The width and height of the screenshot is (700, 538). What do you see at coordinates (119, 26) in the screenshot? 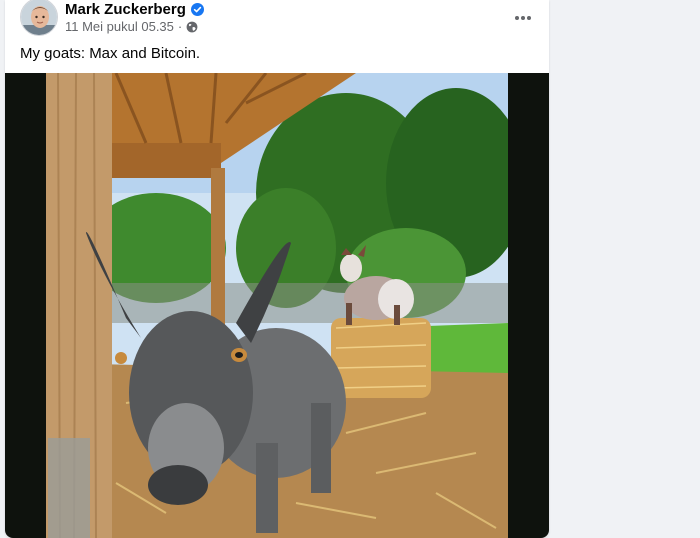
I see `post-timestamp: 11 Mei pukul 05.35` at bounding box center [119, 26].